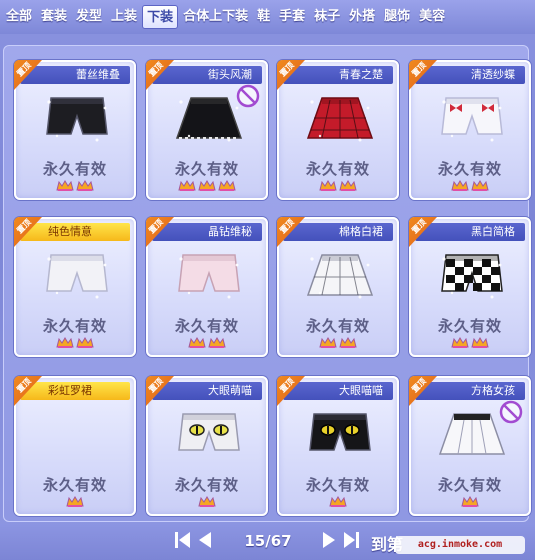 This screenshot has width=535, height=560. What do you see at coordinates (215, 17) in the screenshot?
I see `tab-5: 合体上下装` at bounding box center [215, 17].